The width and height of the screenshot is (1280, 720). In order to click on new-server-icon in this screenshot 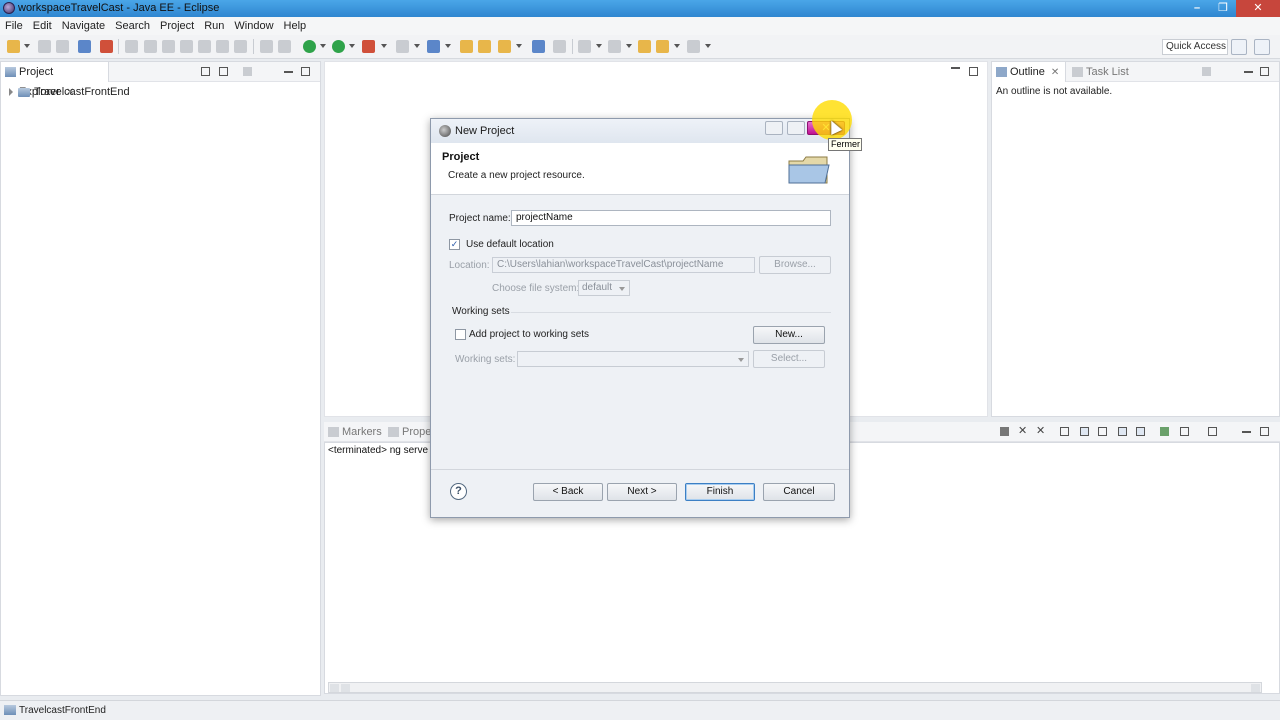, I will do `click(402, 46)`.